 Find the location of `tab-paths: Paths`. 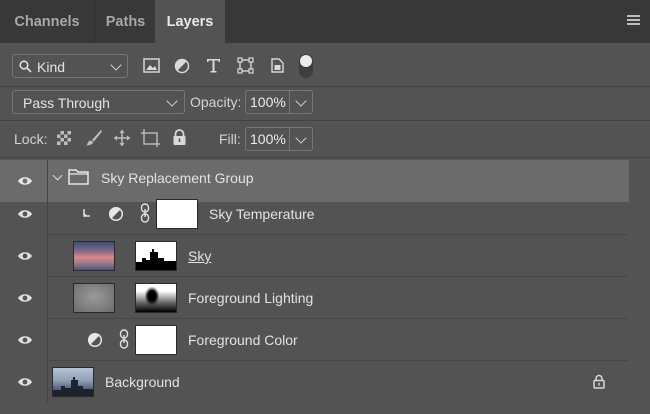

tab-paths: Paths is located at coordinates (125, 21).